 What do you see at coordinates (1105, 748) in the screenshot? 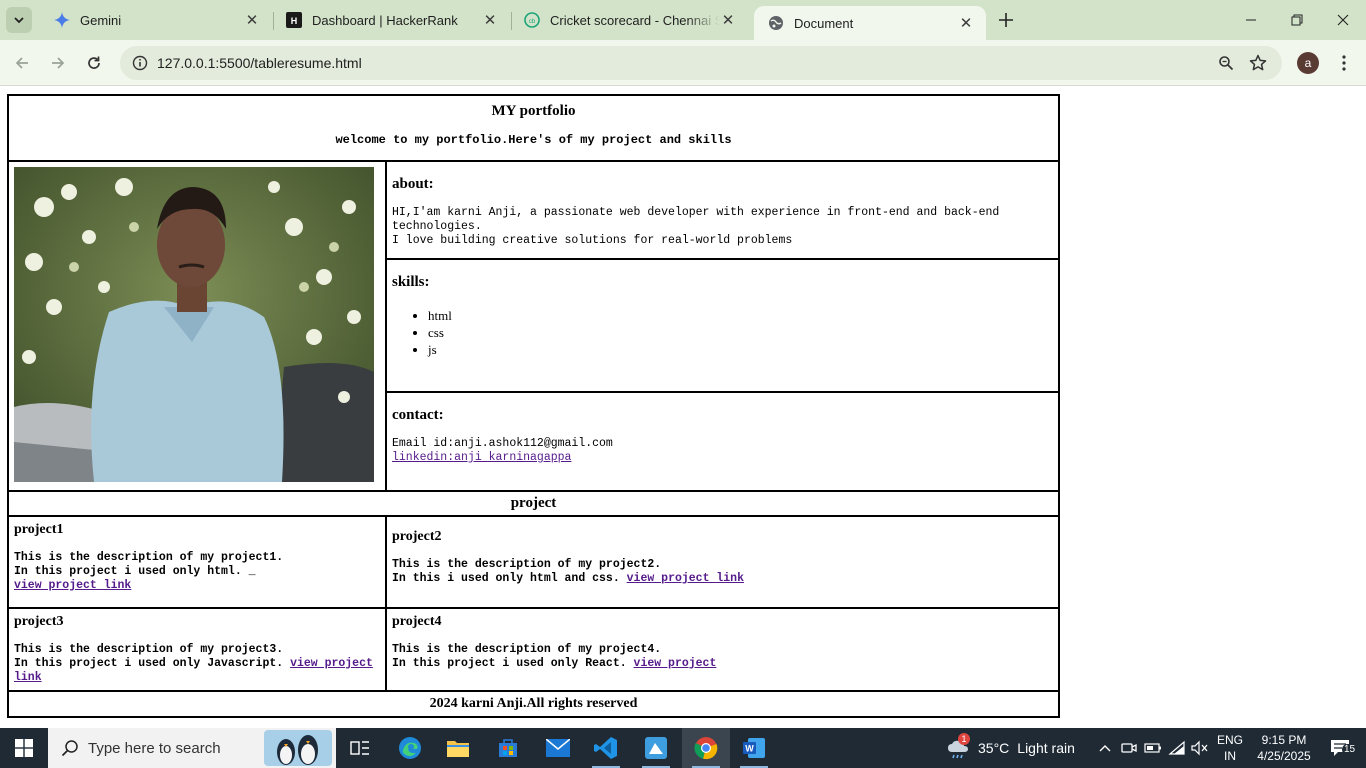
I see `chevron-up-icon` at bounding box center [1105, 748].